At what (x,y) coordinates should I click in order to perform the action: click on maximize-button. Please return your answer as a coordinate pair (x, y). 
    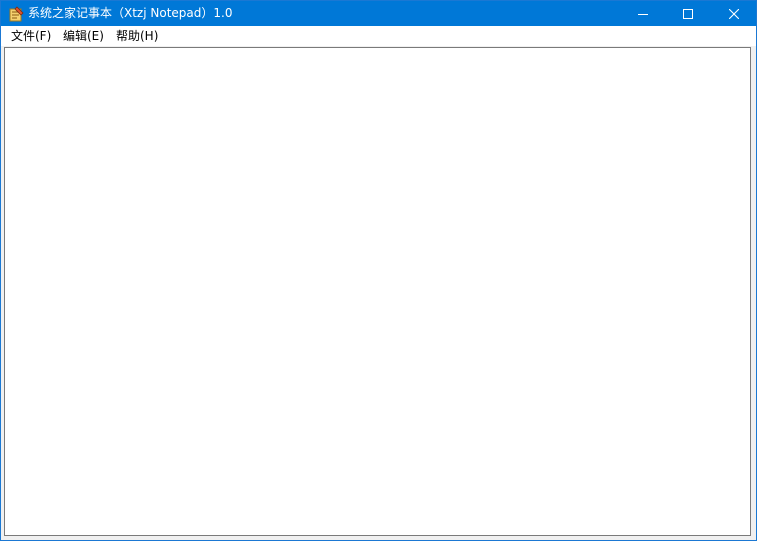
    Looking at the image, I should click on (687, 13).